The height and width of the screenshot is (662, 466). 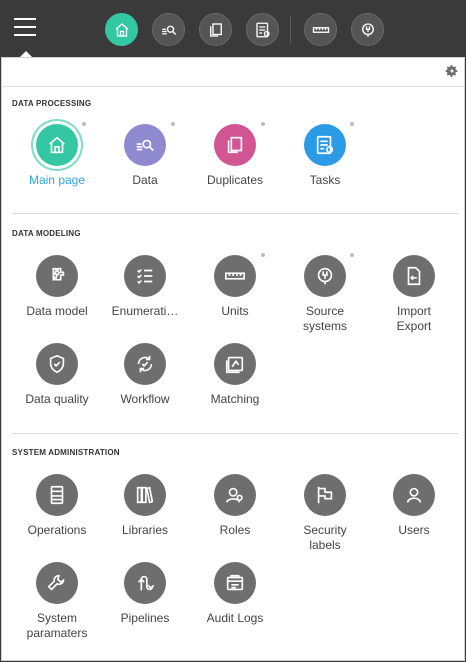 I want to click on tile-label: Source systems, so click(x=324, y=318).